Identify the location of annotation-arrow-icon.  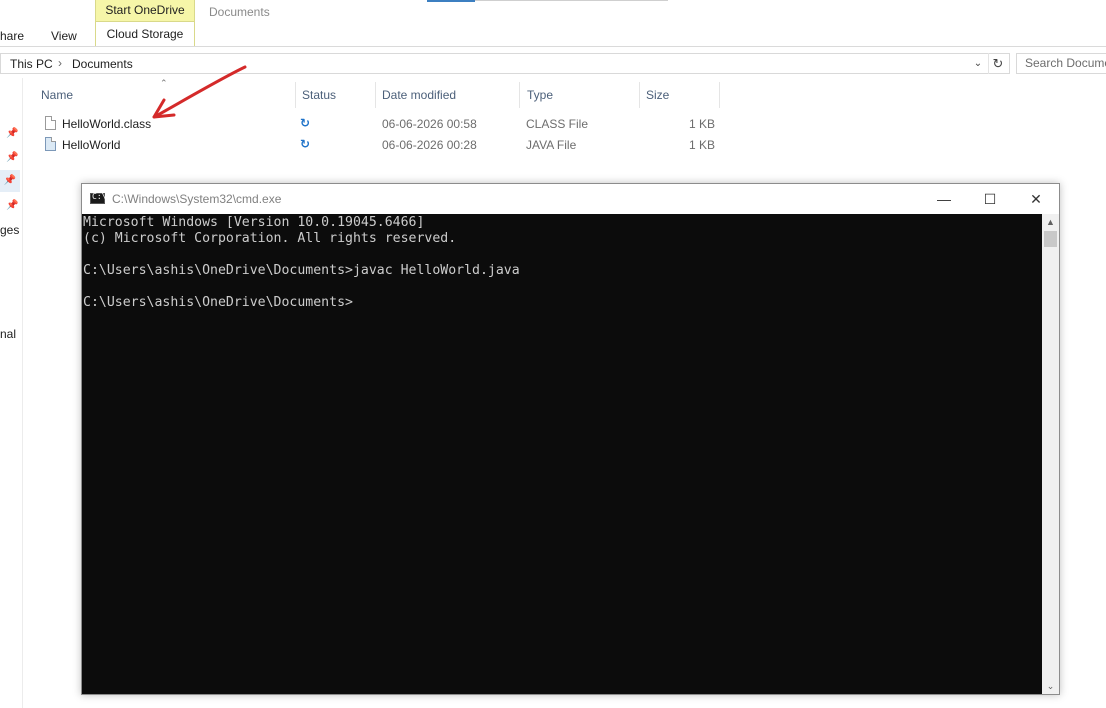
(199, 92).